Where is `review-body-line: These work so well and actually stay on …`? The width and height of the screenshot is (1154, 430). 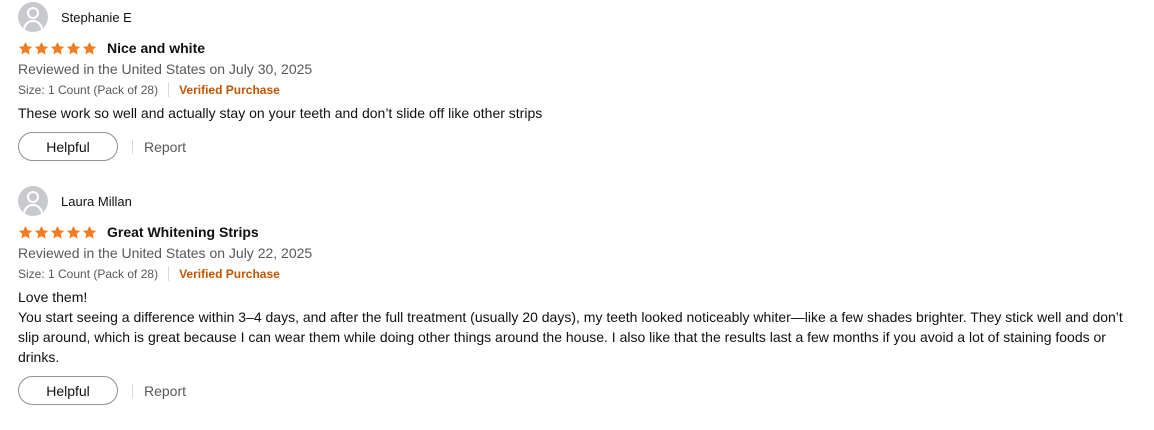 review-body-line: These work so well and actually stay on … is located at coordinates (280, 113).